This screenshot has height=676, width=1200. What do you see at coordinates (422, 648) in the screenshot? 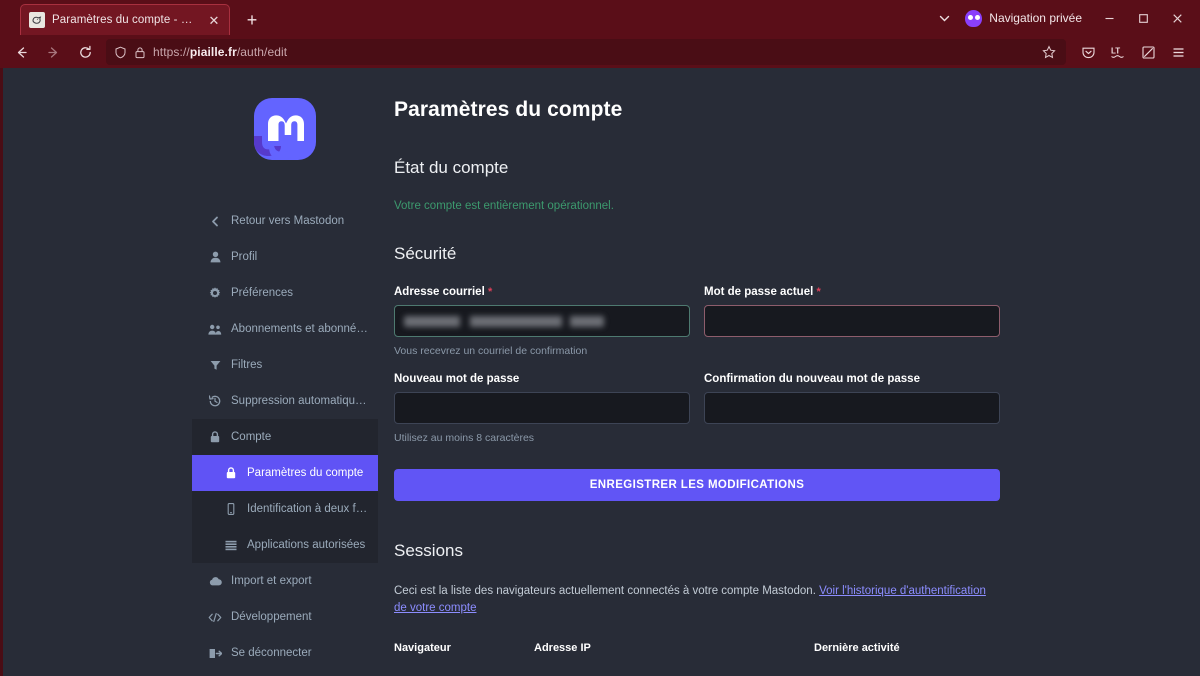
I see `column-header-navigateur: Navigateur` at bounding box center [422, 648].